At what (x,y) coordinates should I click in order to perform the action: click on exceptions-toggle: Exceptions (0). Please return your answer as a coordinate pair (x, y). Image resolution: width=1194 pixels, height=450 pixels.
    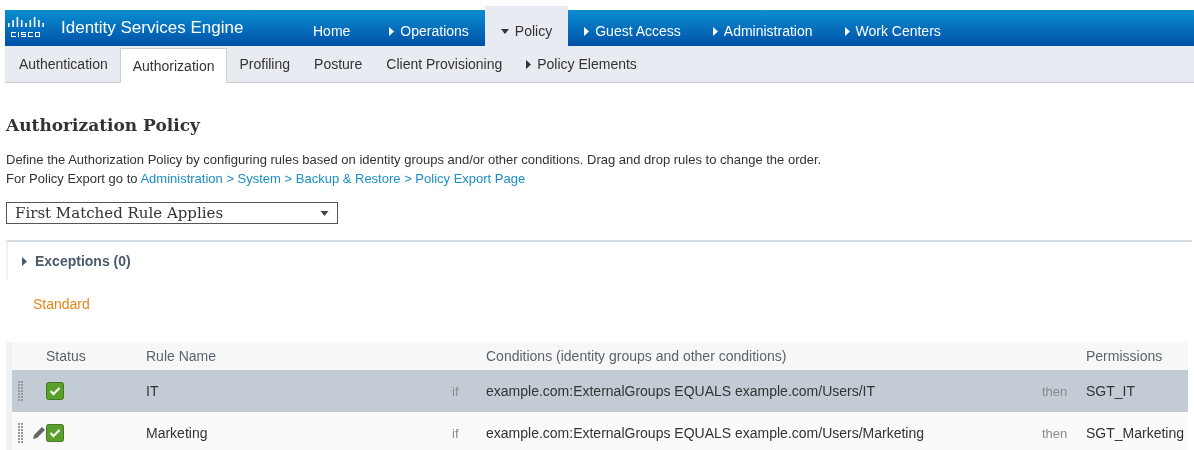
    Looking at the image, I should click on (76, 261).